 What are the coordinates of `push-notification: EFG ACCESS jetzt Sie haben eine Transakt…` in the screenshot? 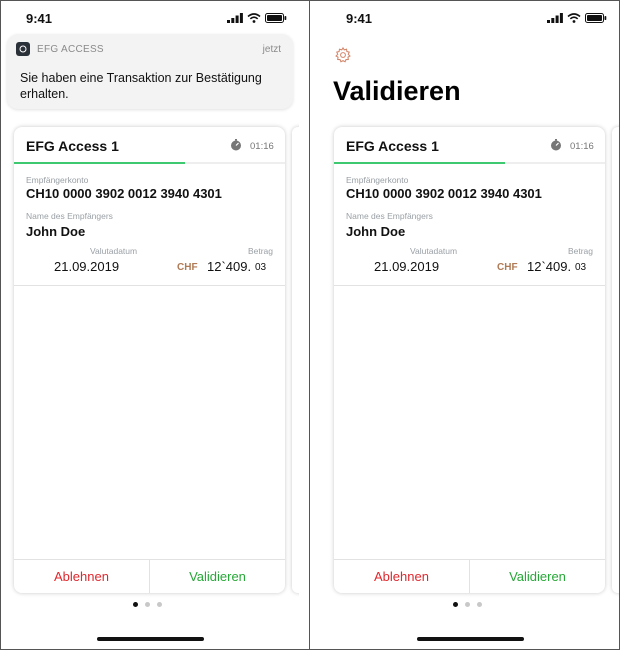 It's located at (150, 71).